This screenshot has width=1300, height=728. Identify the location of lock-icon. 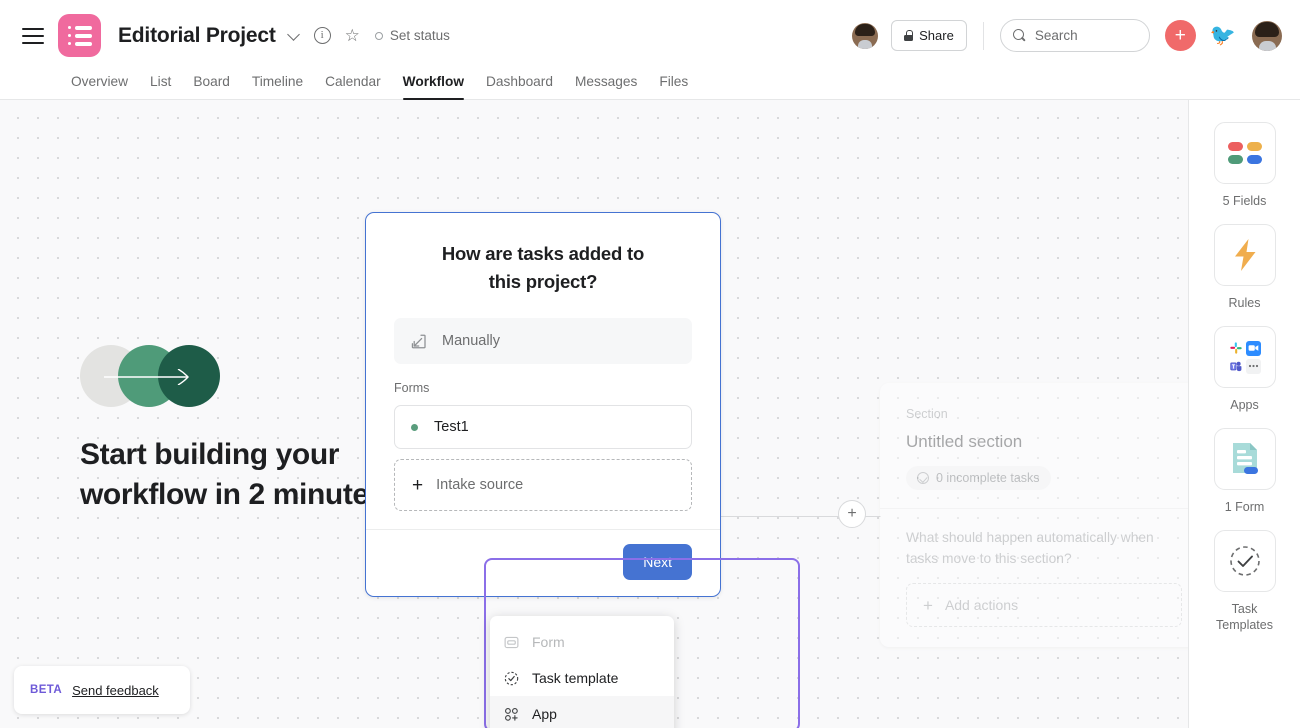
(909, 35).